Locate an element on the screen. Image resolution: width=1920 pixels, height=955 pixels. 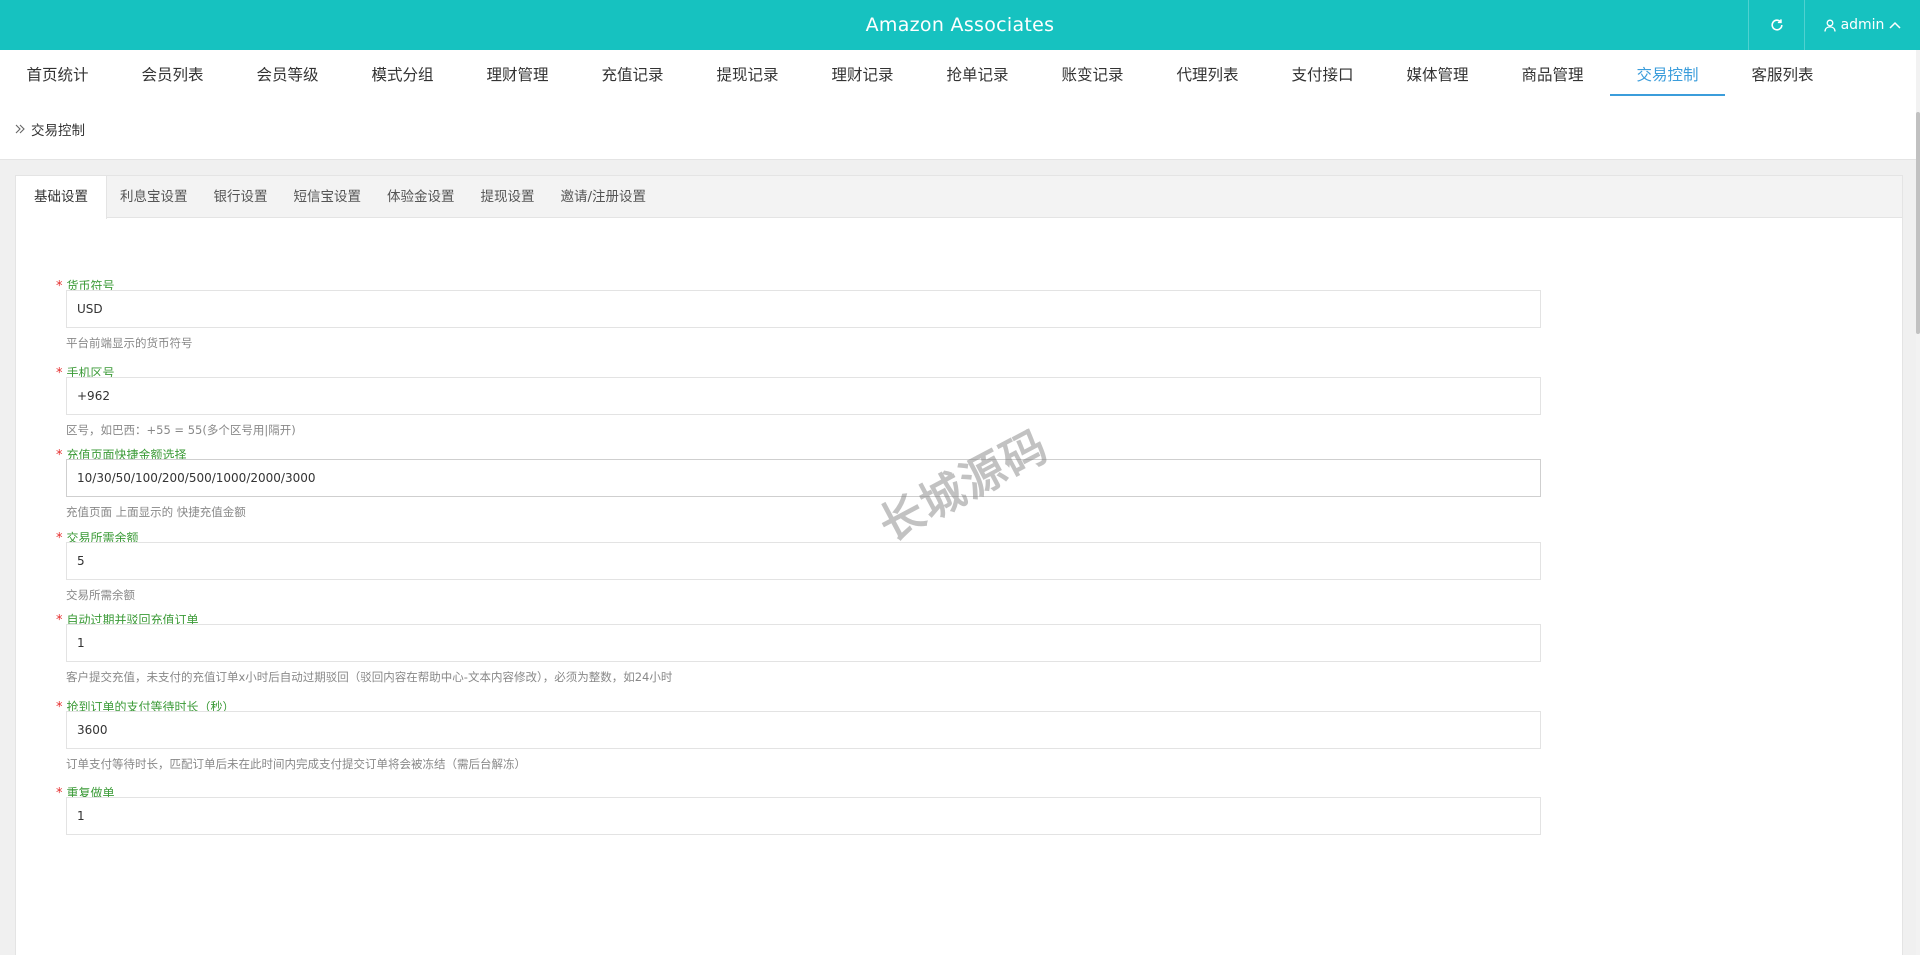
header-actions: admin is located at coordinates (1834, 25).